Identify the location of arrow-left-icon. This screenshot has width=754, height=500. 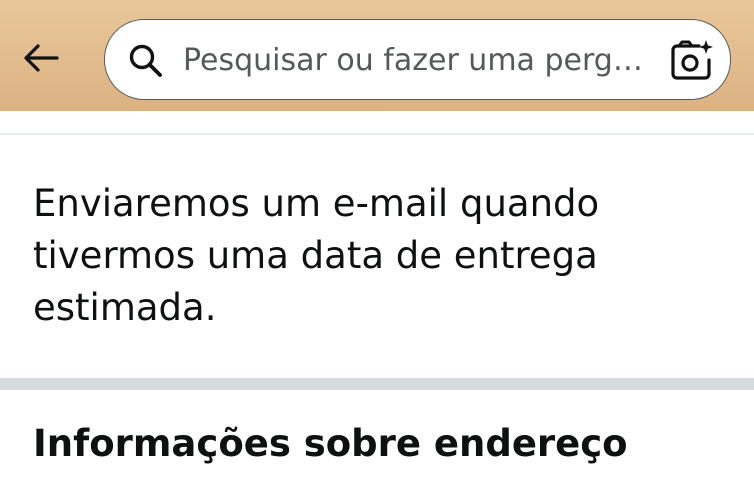
(41, 58).